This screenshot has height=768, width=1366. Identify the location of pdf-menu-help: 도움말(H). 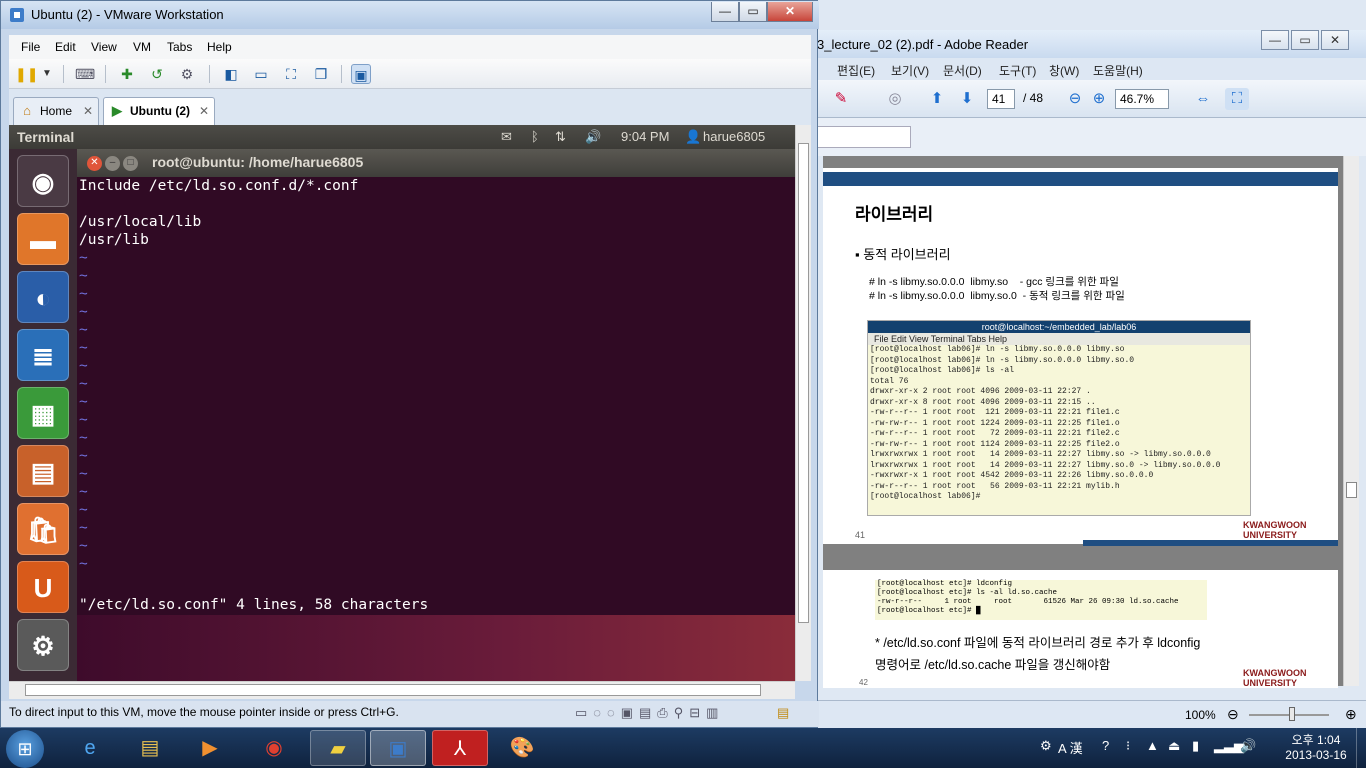
(1118, 70).